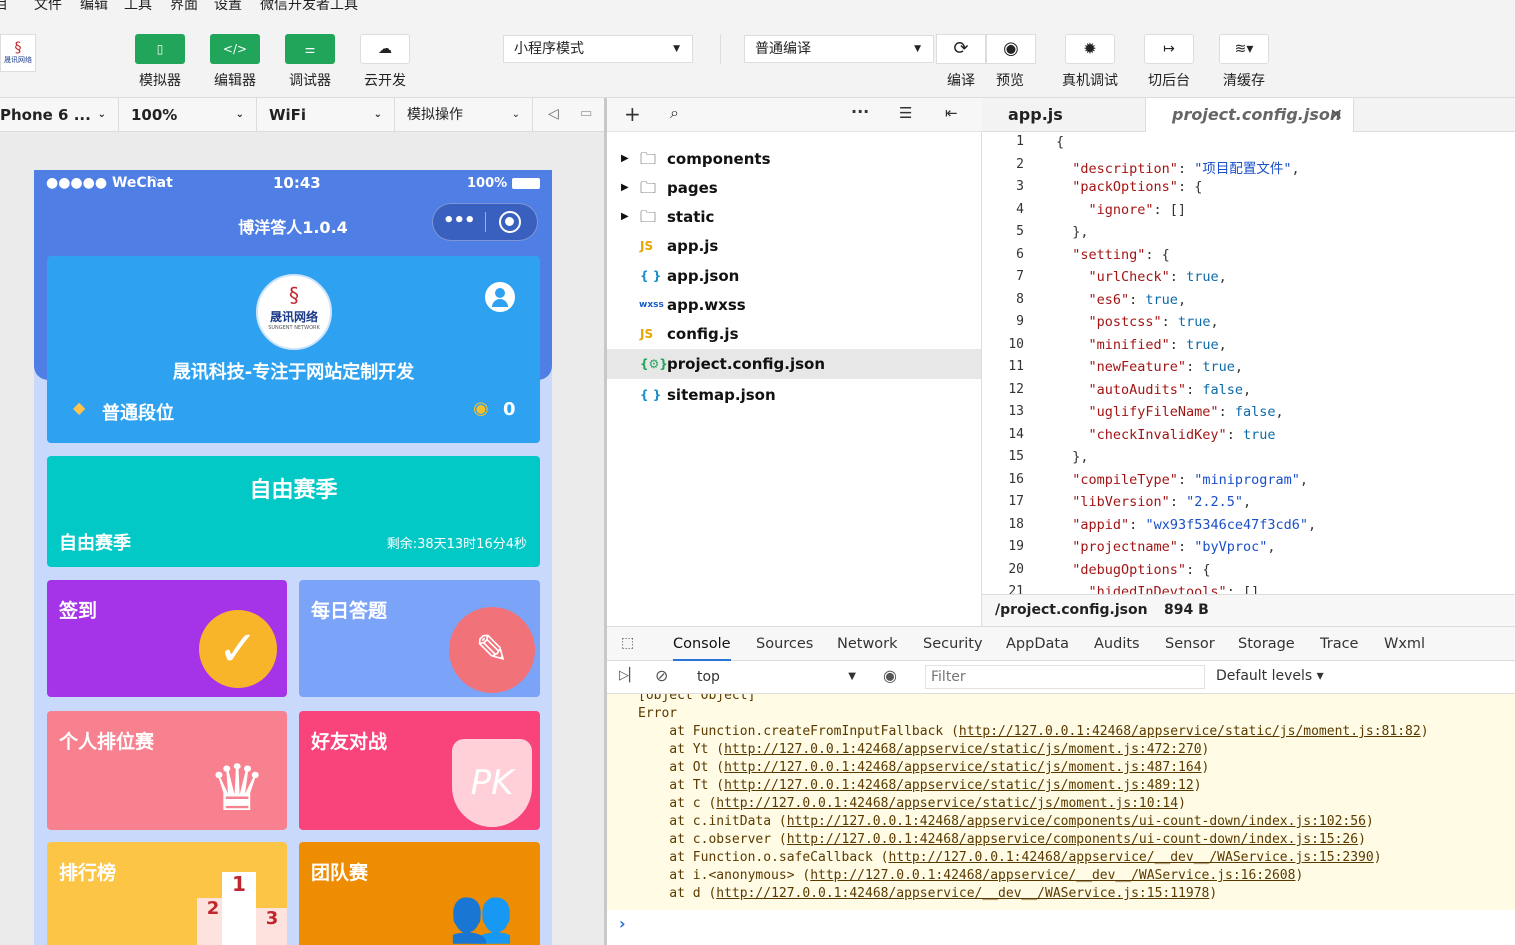 This screenshot has width=1515, height=945. What do you see at coordinates (1020, 276) in the screenshot?
I see `line-number: 7` at bounding box center [1020, 276].